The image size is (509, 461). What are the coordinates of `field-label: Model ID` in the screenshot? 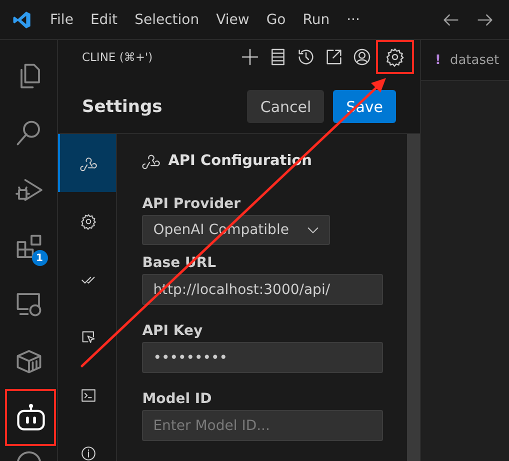 It's located at (177, 399).